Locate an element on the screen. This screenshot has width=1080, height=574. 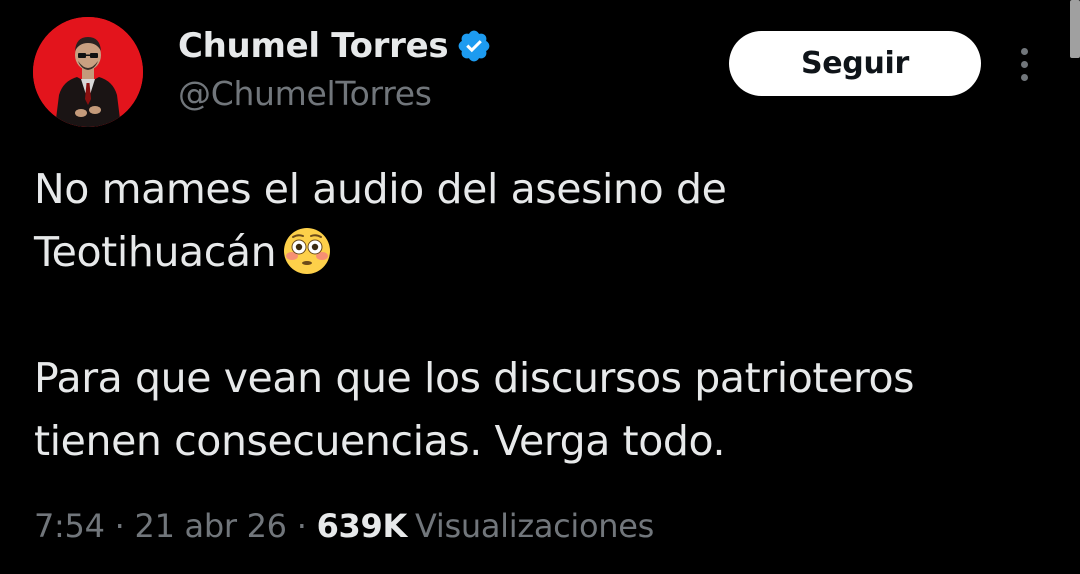
tweet-meta: 7:54 · 21 abr 26 · 639K Visualizaciones is located at coordinates (344, 526).